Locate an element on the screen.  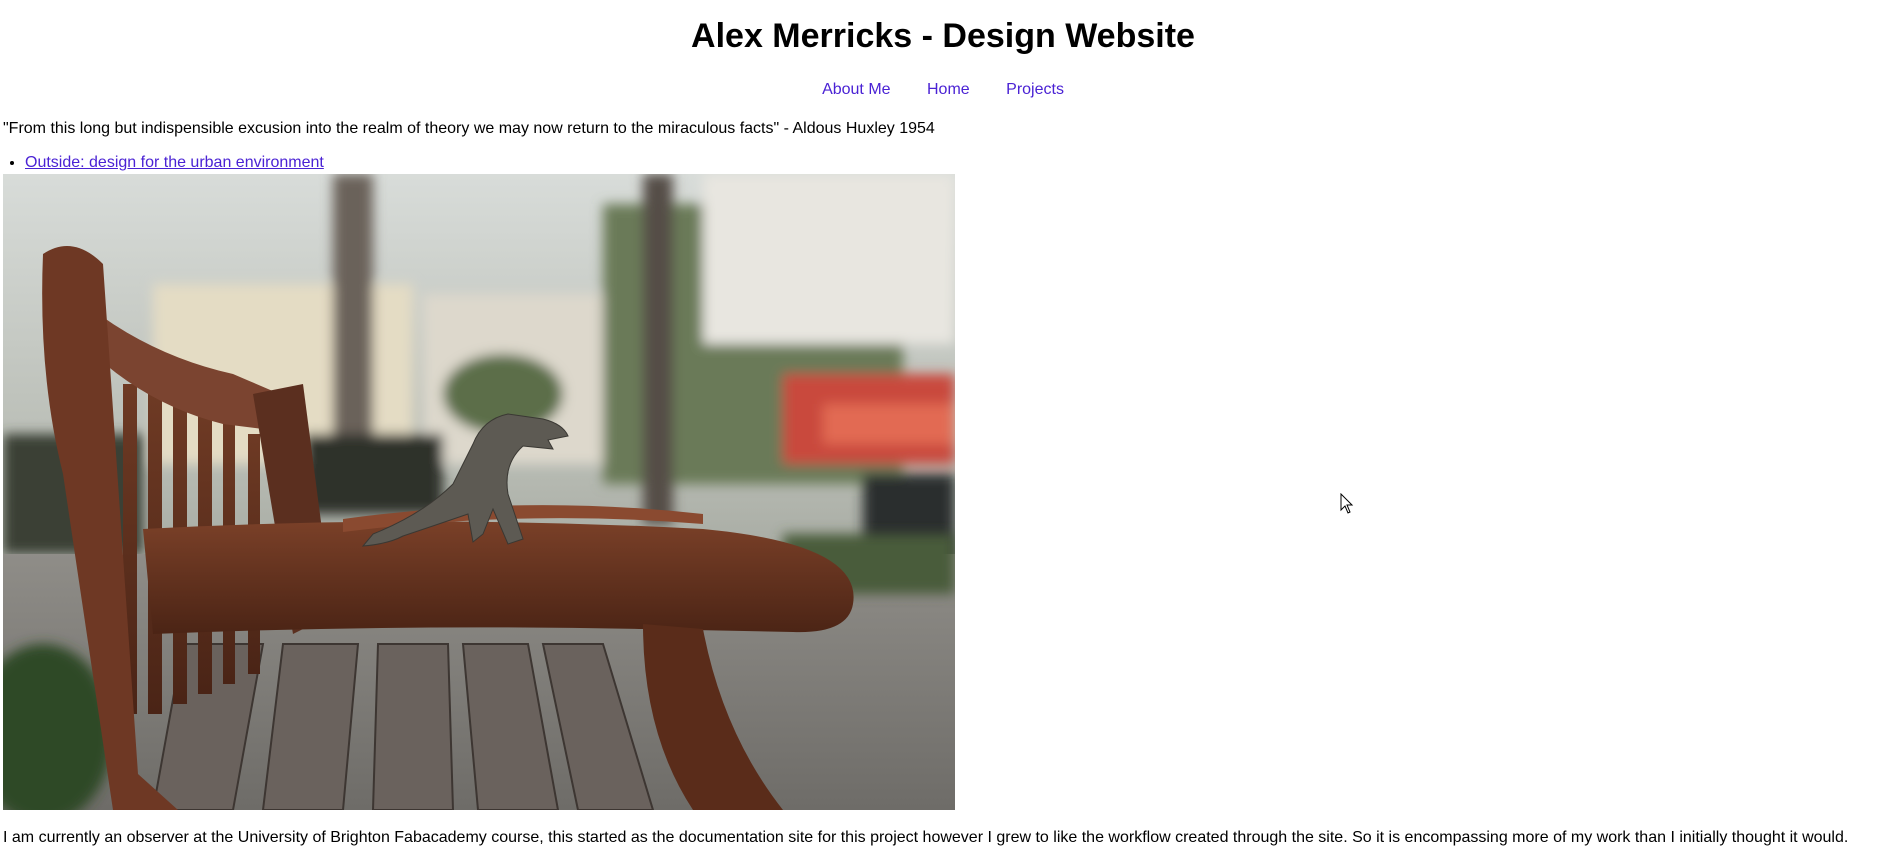
site-title: Alex Merricks - Design Website is located at coordinates (943, 36).